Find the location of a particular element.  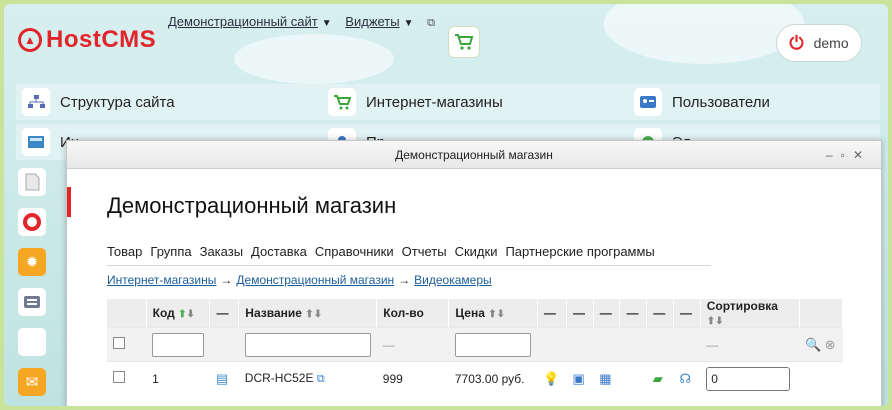

menu-item-references: Справочники is located at coordinates (354, 251).